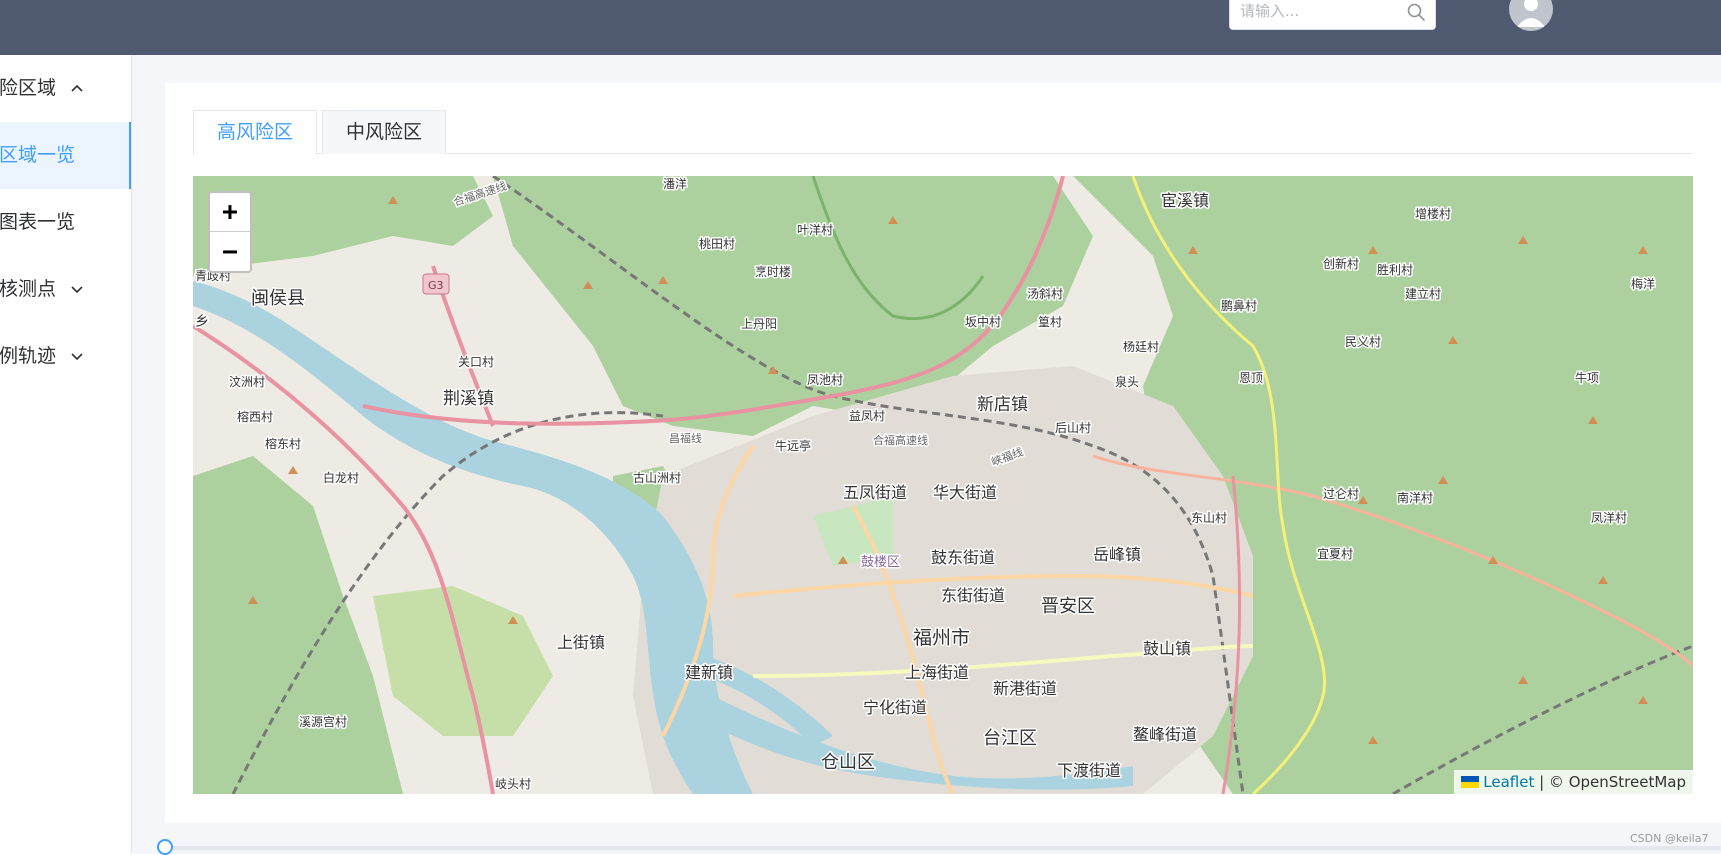  Describe the element at coordinates (657, 477) in the screenshot. I see `map-label: 古山洲村` at that location.